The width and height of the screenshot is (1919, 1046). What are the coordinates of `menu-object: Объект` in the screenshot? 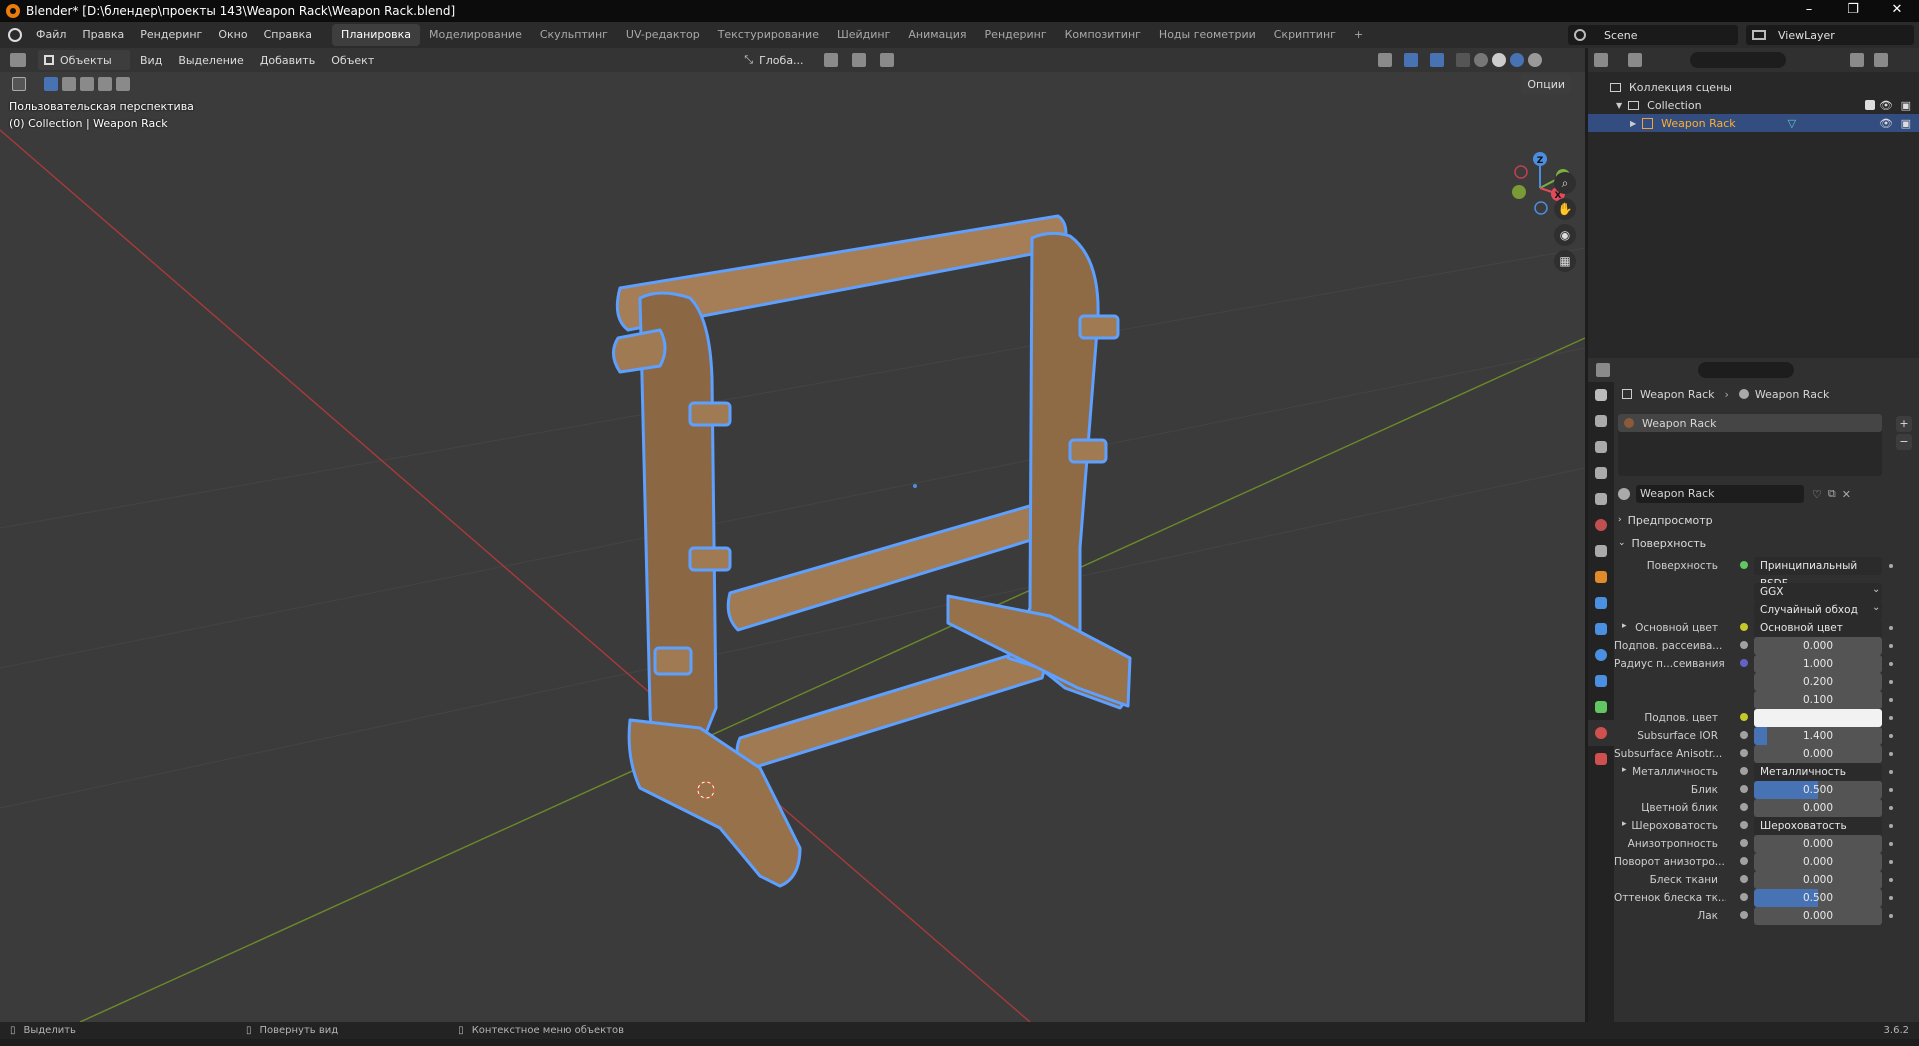 It's located at (352, 60).